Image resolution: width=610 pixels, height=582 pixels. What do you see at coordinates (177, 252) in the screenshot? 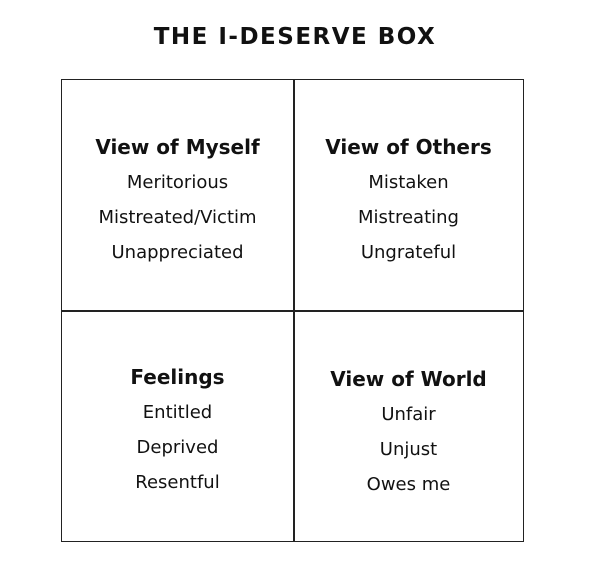
I see `quadrant-item: Unappreciated` at bounding box center [177, 252].